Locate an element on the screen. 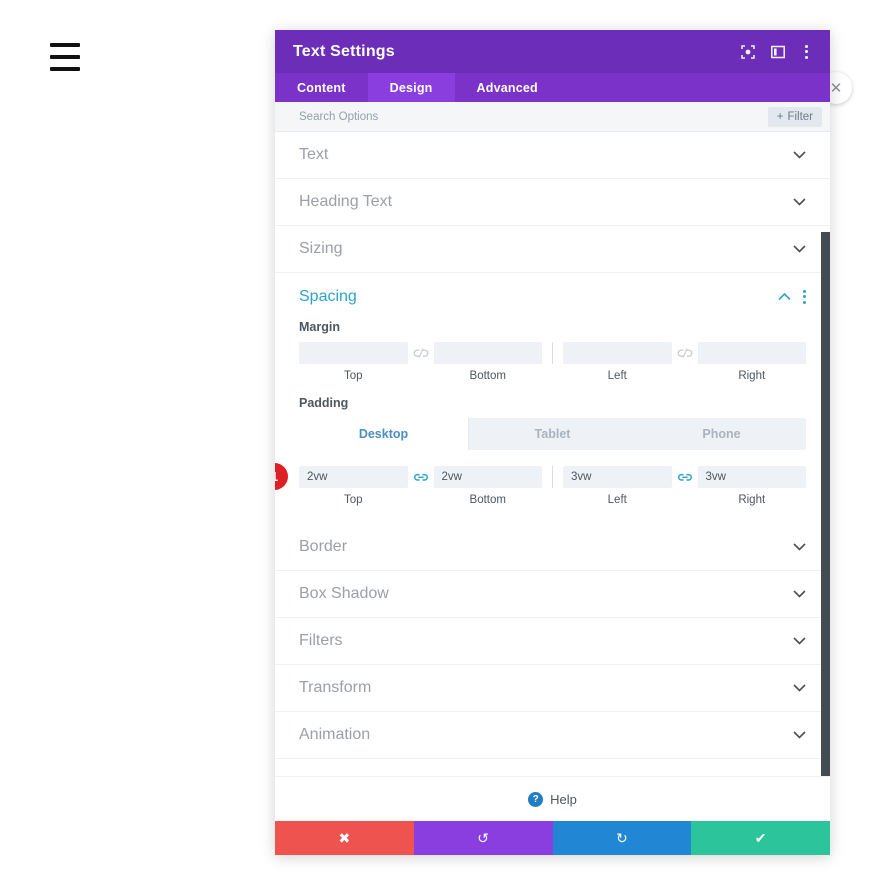 Image resolution: width=880 pixels, height=892 pixels. section-label: Border is located at coordinates (323, 546).